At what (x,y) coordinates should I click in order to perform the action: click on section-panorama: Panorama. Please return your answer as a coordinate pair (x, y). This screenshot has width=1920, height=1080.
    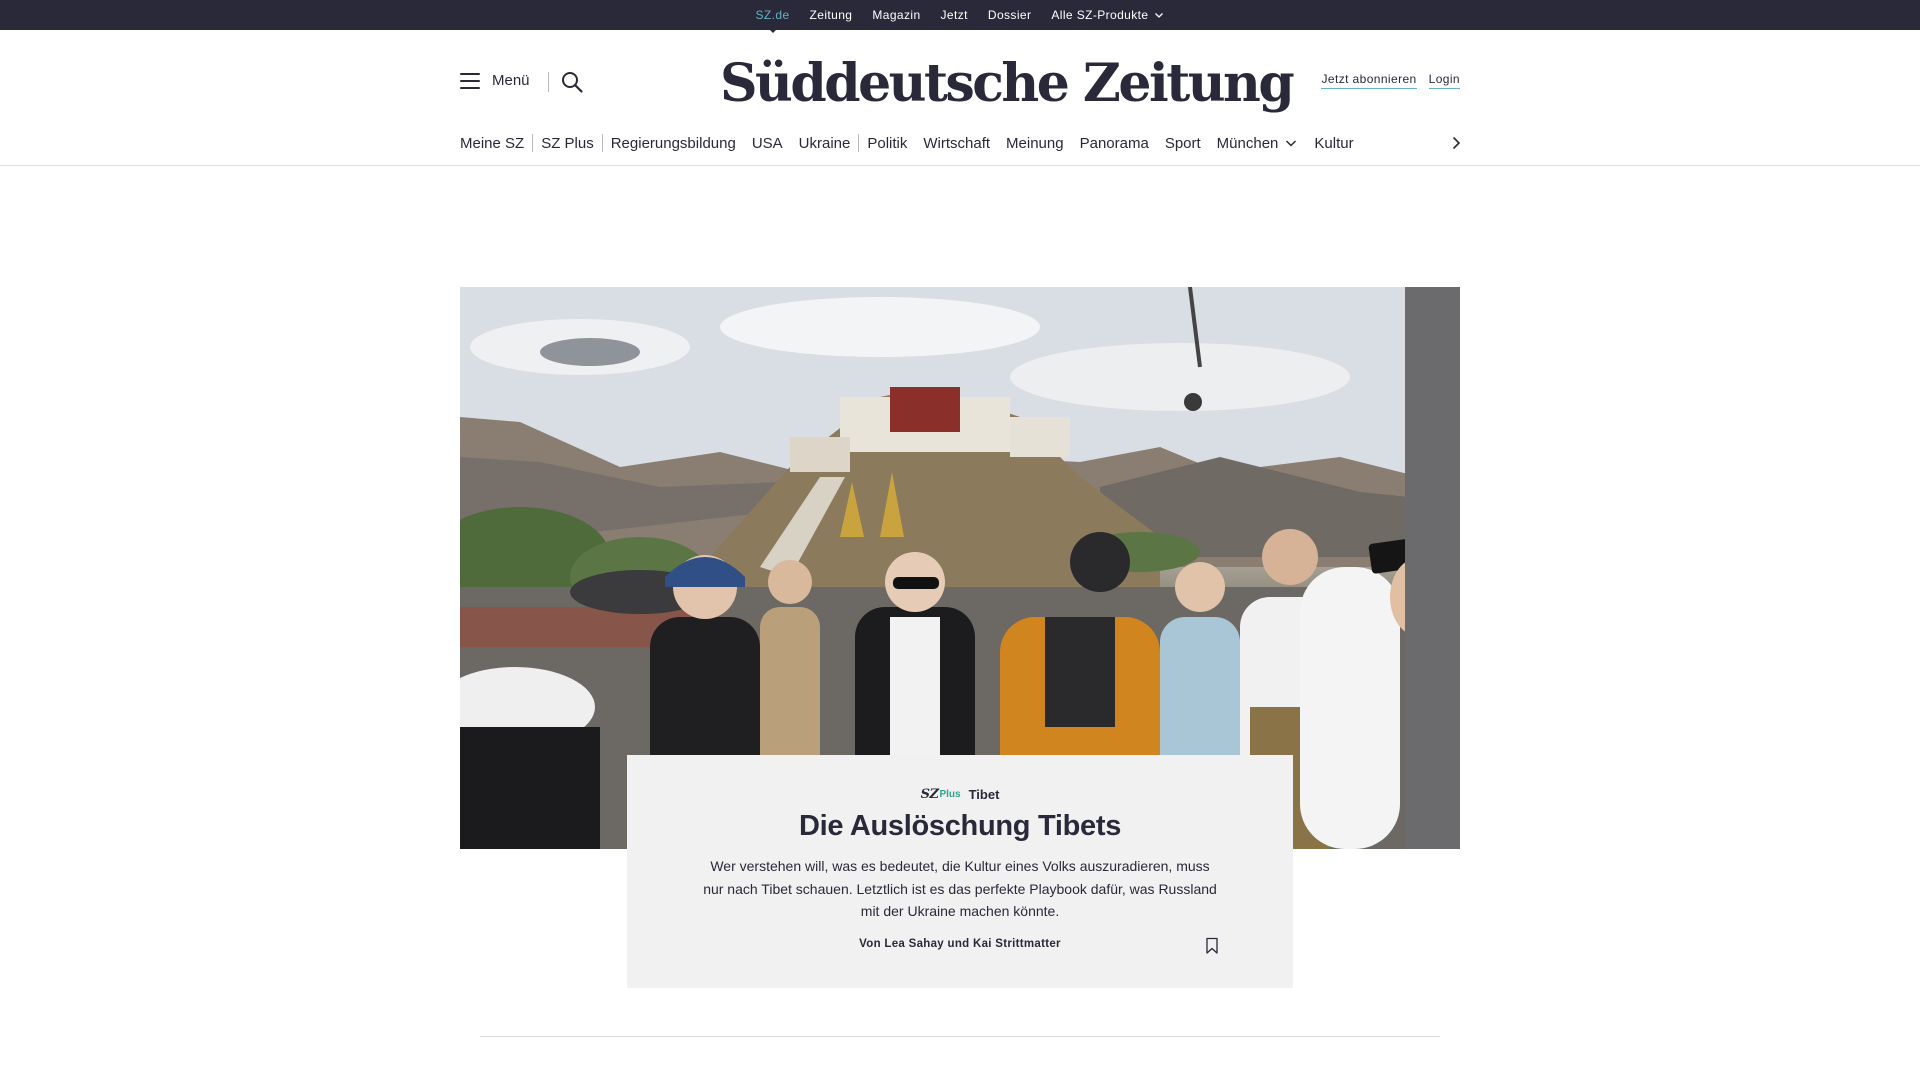
    Looking at the image, I should click on (1114, 143).